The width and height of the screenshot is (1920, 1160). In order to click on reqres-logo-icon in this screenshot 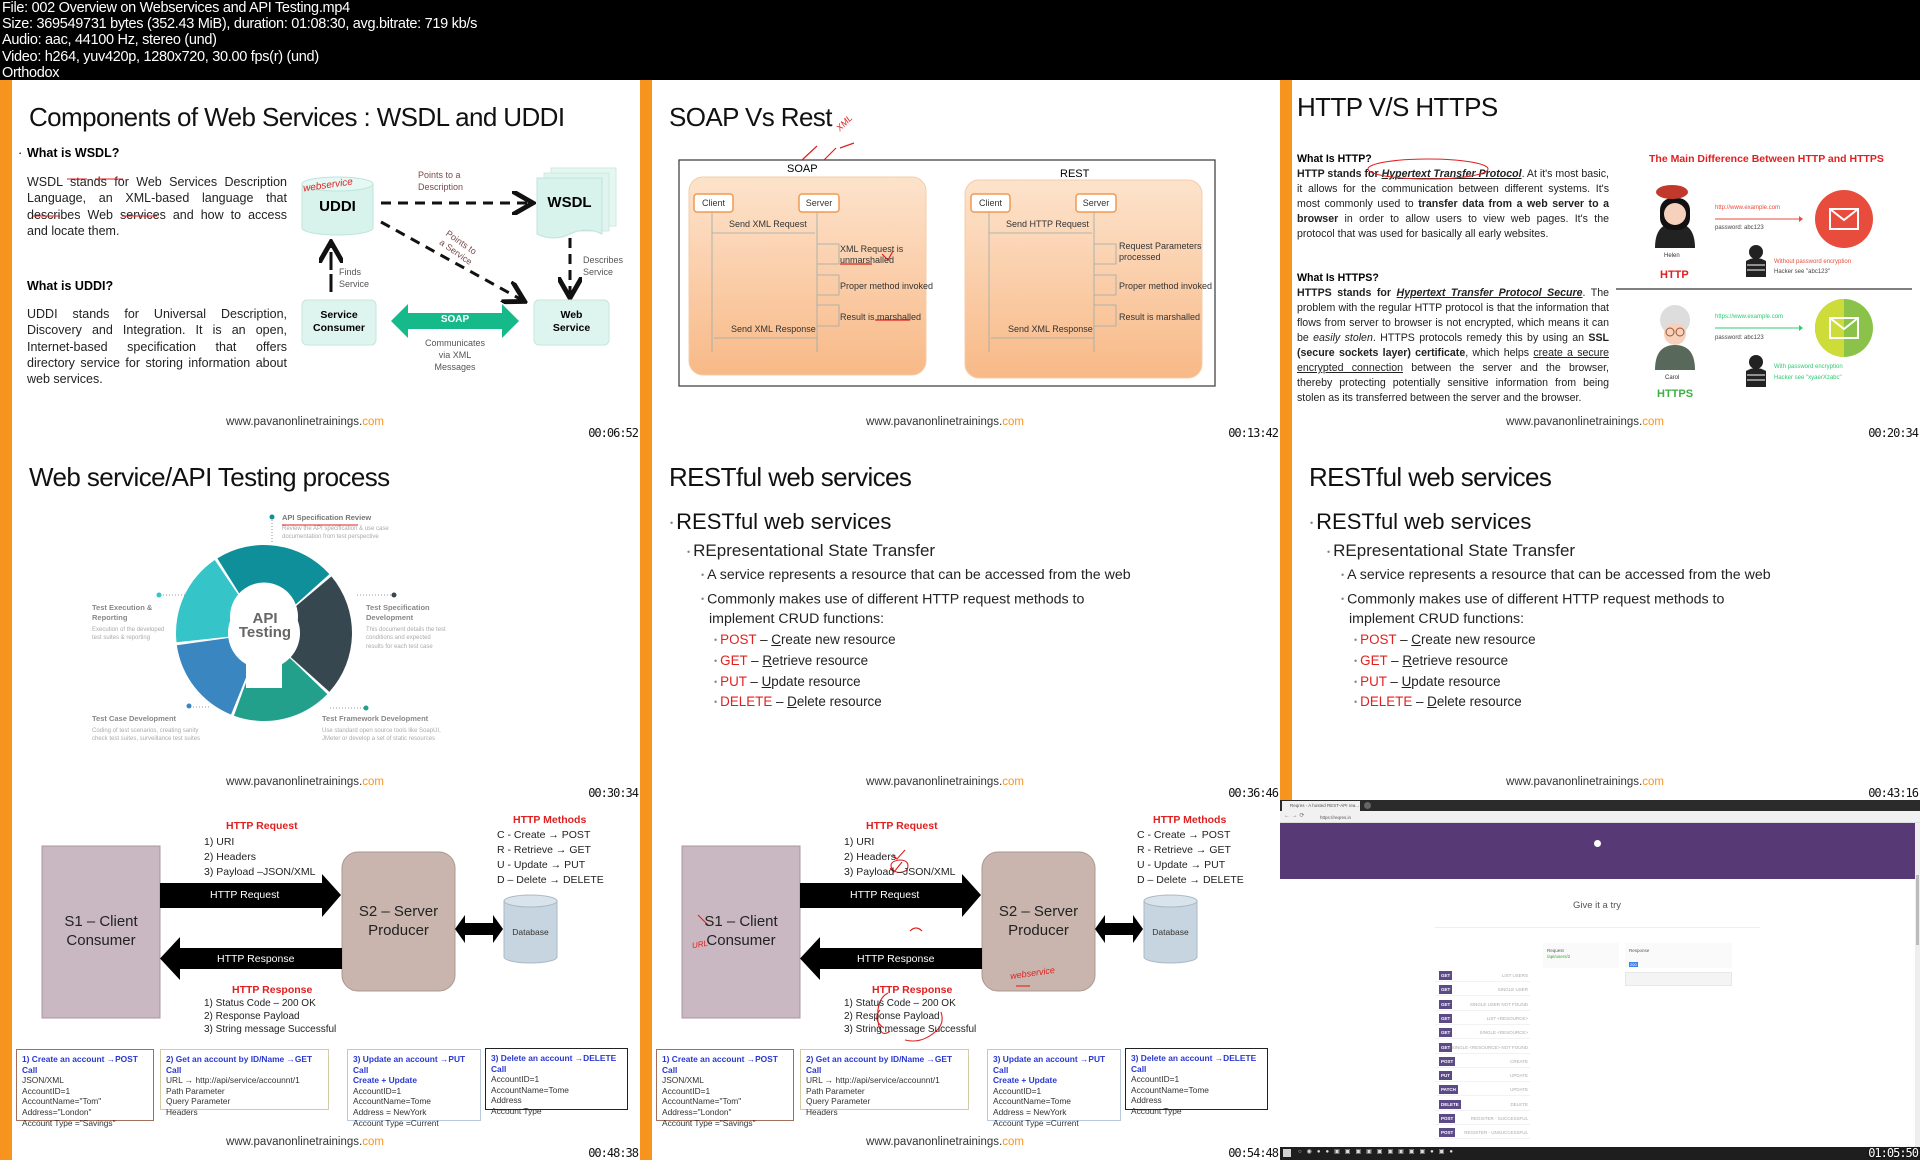, I will do `click(1597, 843)`.